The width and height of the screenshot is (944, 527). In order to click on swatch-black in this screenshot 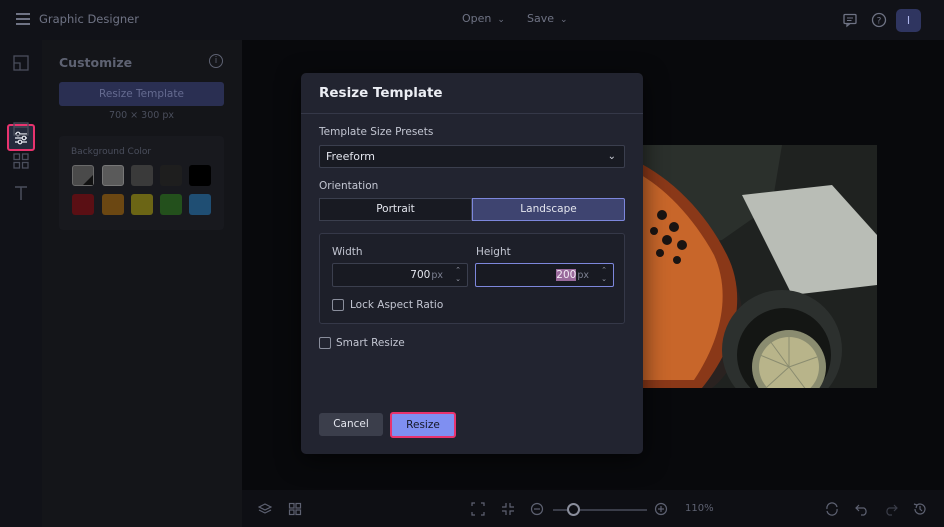, I will do `click(200, 175)`.